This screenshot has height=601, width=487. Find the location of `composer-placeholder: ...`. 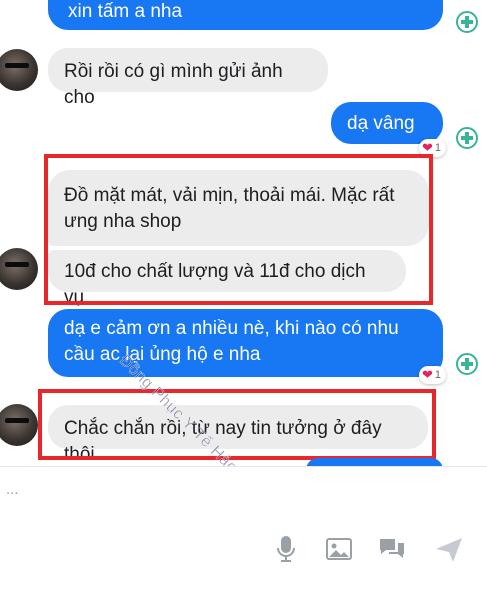

composer-placeholder: ... is located at coordinates (12, 489).